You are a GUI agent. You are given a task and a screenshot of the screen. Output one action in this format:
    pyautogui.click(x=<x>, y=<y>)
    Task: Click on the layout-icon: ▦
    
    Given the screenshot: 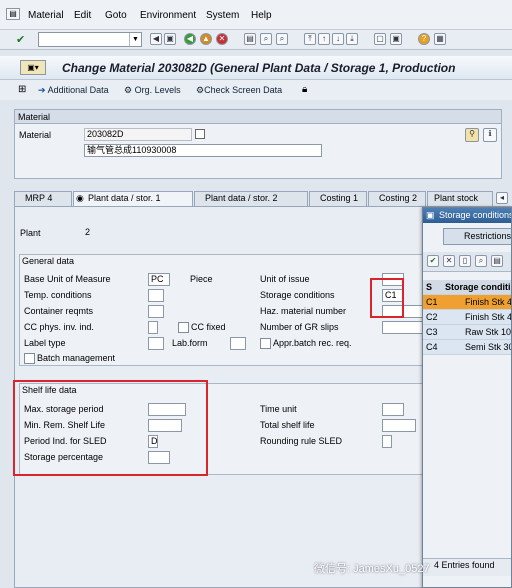 What is the action you would take?
    pyautogui.click(x=440, y=39)
    